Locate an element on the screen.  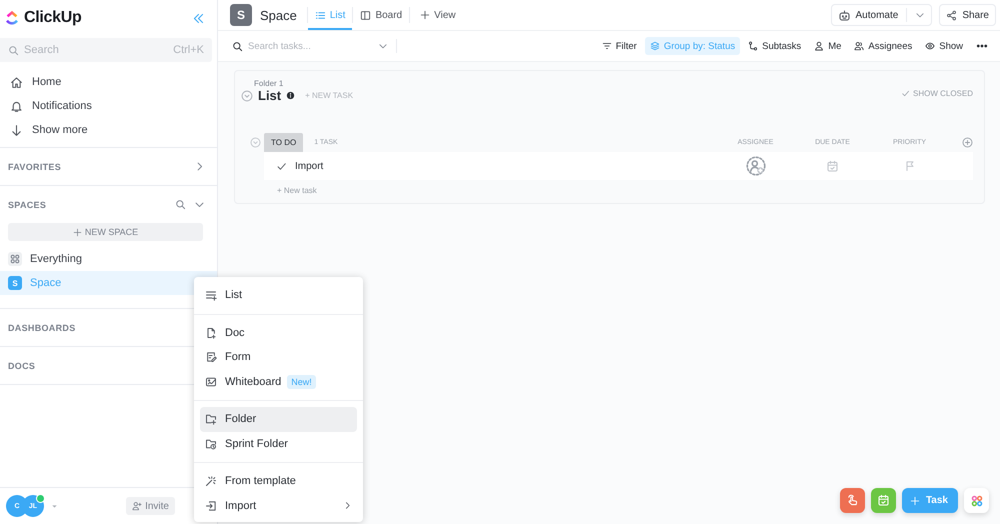
view-tab: Board is located at coordinates (381, 15).